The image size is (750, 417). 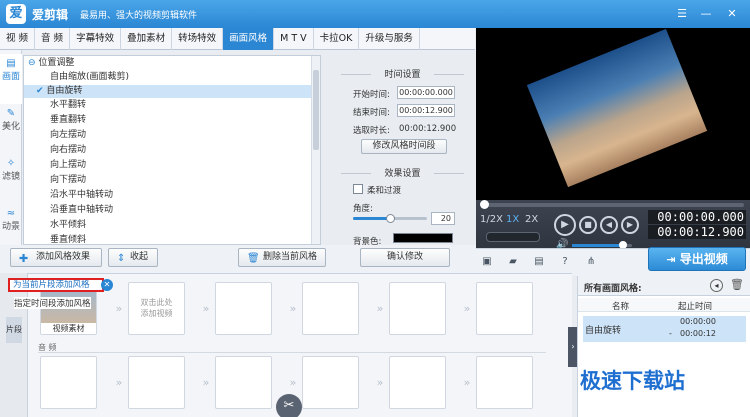 What do you see at coordinates (167, 225) in the screenshot?
I see `tree-item: 水平倾斜` at bounding box center [167, 225].